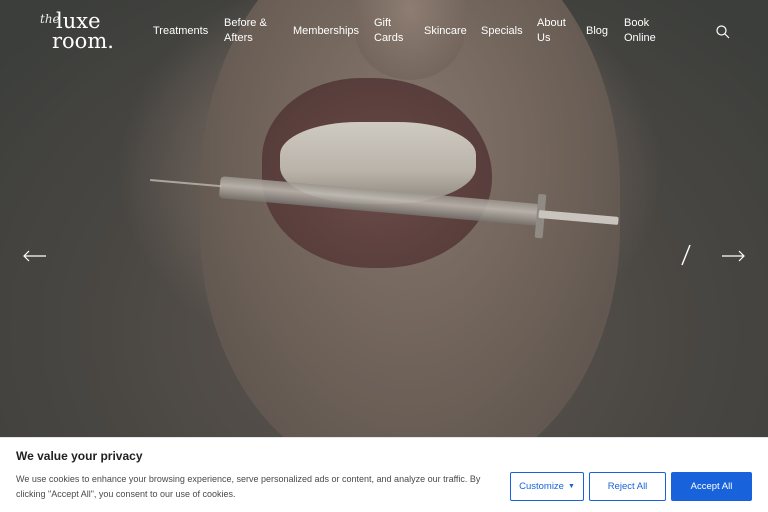  What do you see at coordinates (392, 23) in the screenshot?
I see `nav-label-gift-cards-1: Gift` at bounding box center [392, 23].